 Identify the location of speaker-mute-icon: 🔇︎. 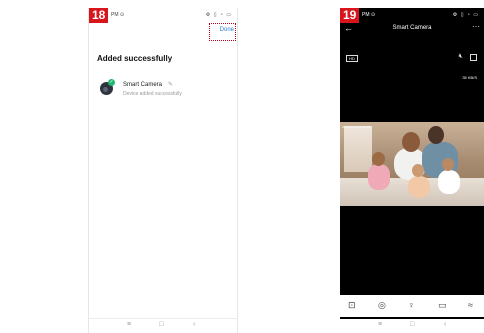
(461, 57).